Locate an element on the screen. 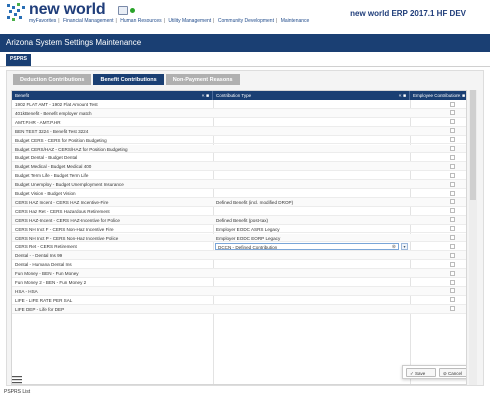  benefit-cell: LIFE DEP - Life for DEP is located at coordinates (40, 309).